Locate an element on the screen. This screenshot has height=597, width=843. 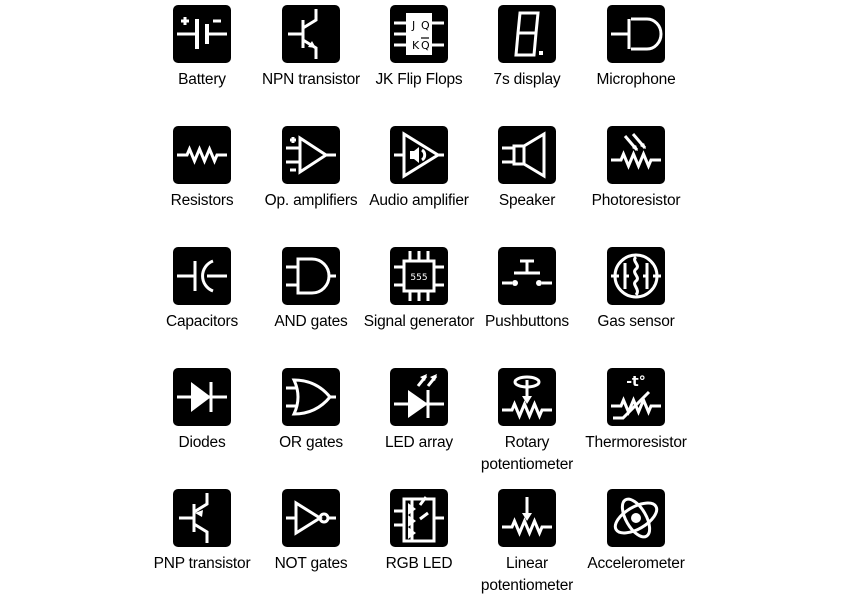
speaker-icon is located at coordinates (527, 155).